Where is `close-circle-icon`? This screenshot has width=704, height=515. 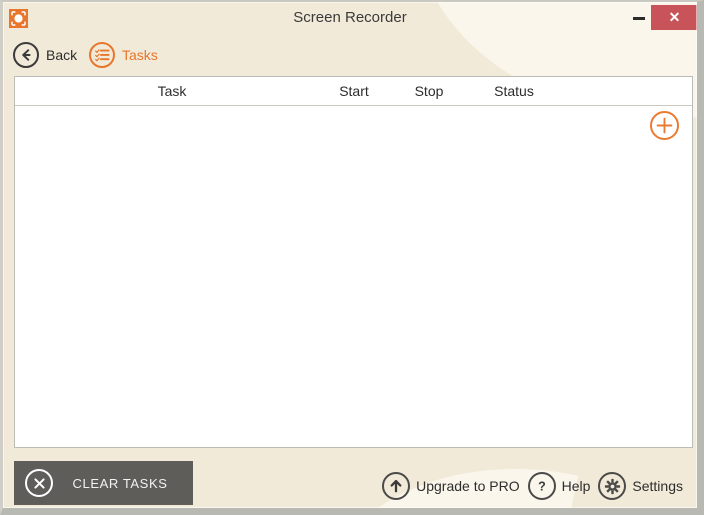
close-circle-icon is located at coordinates (39, 483).